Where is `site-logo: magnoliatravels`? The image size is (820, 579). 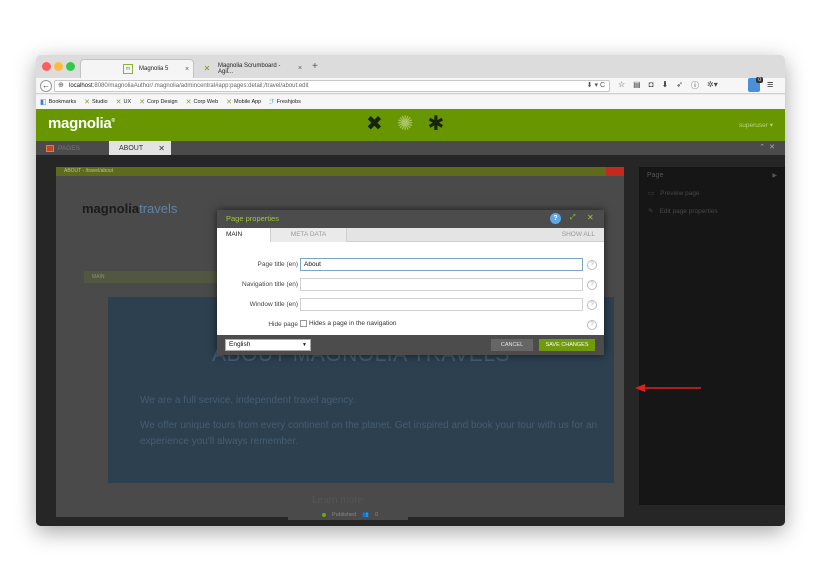 site-logo: magnoliatravels is located at coordinates (129, 208).